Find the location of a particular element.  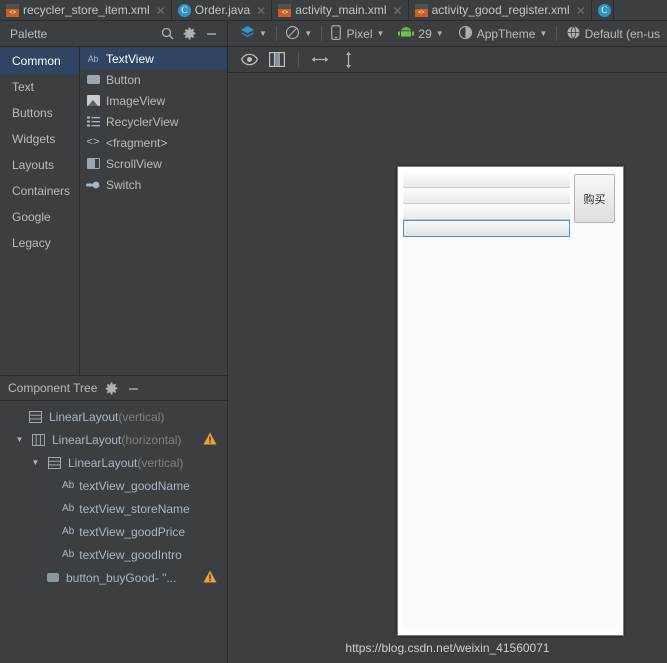

component-tree-header: Component Tree is located at coordinates (113, 388).